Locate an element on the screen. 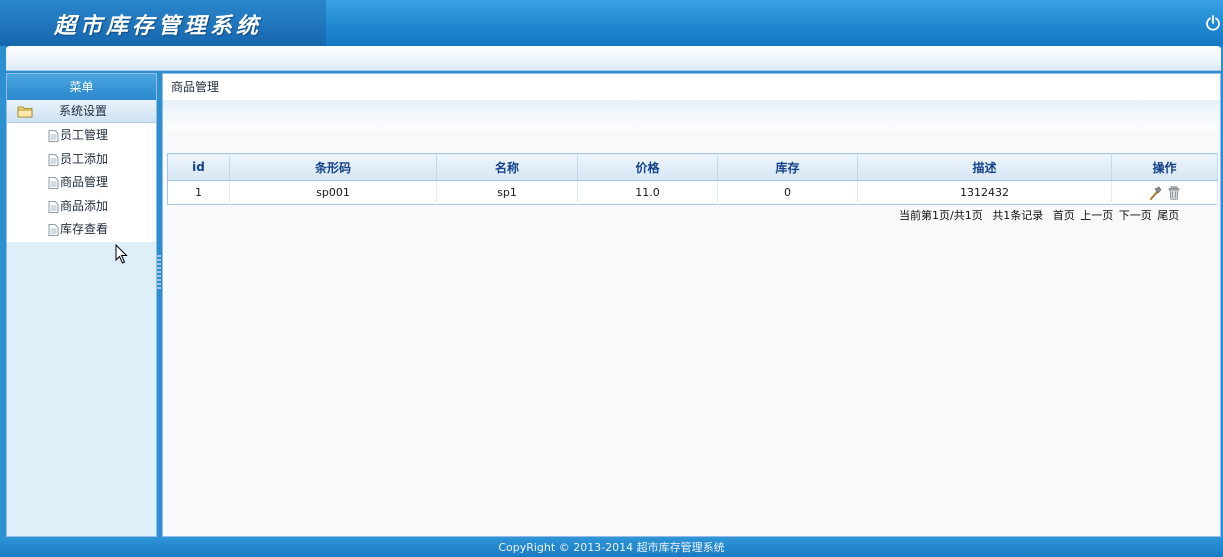  last-page-link: 尾页 is located at coordinates (1168, 215).